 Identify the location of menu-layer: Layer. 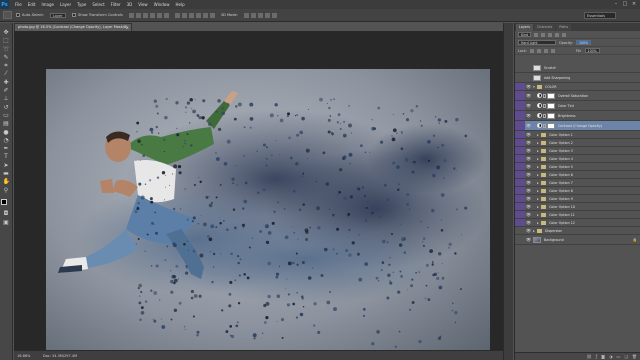
(65, 4).